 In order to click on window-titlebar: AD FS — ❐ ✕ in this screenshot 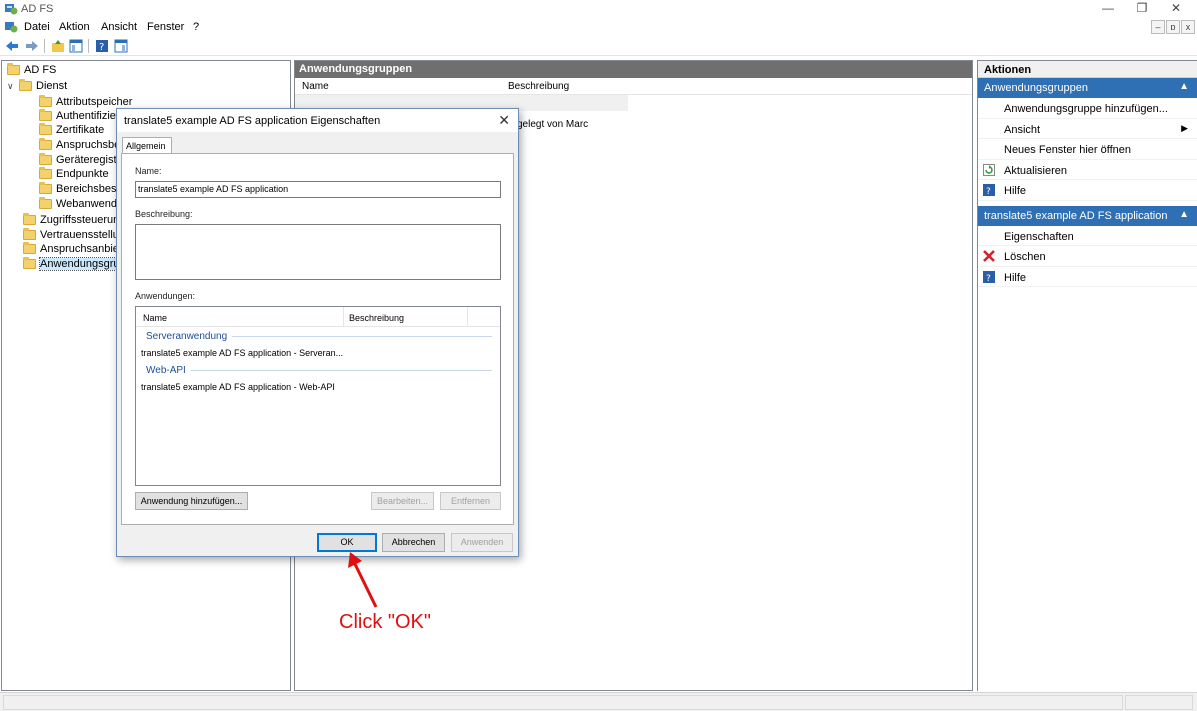, I will do `click(598, 9)`.